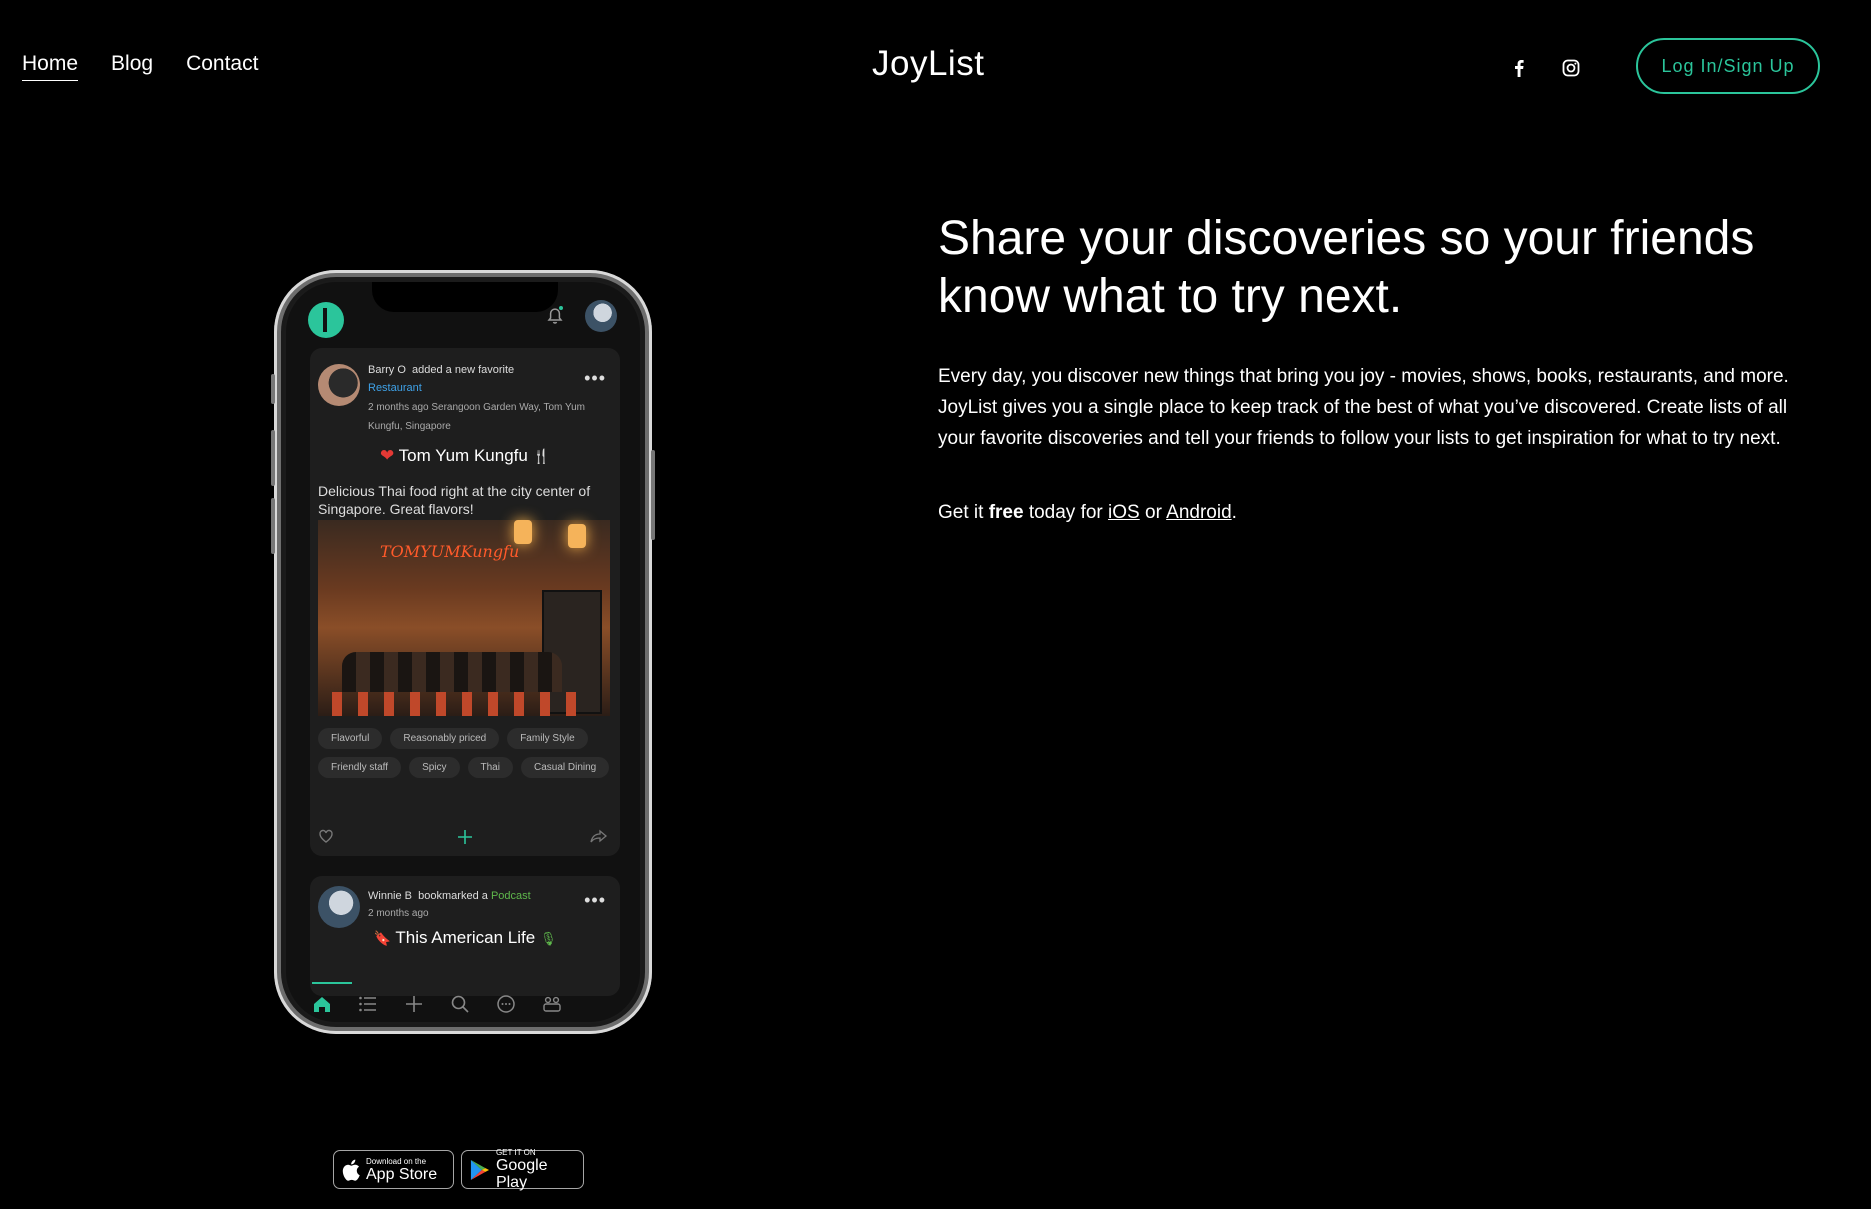 The width and height of the screenshot is (1871, 1209). Describe the element at coordinates (928, 64) in the screenshot. I see `site-logo: JoyList` at that location.